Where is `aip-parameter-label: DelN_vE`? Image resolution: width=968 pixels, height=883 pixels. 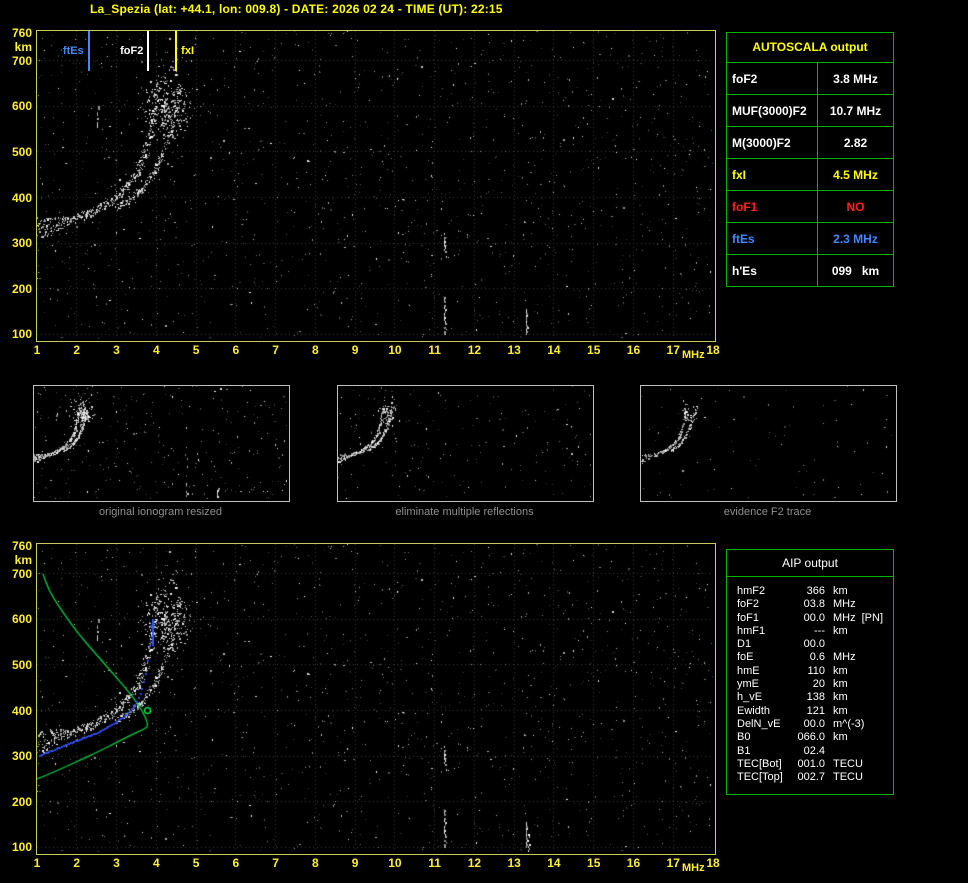
aip-parameter-label: DelN_vE is located at coordinates (759, 723).